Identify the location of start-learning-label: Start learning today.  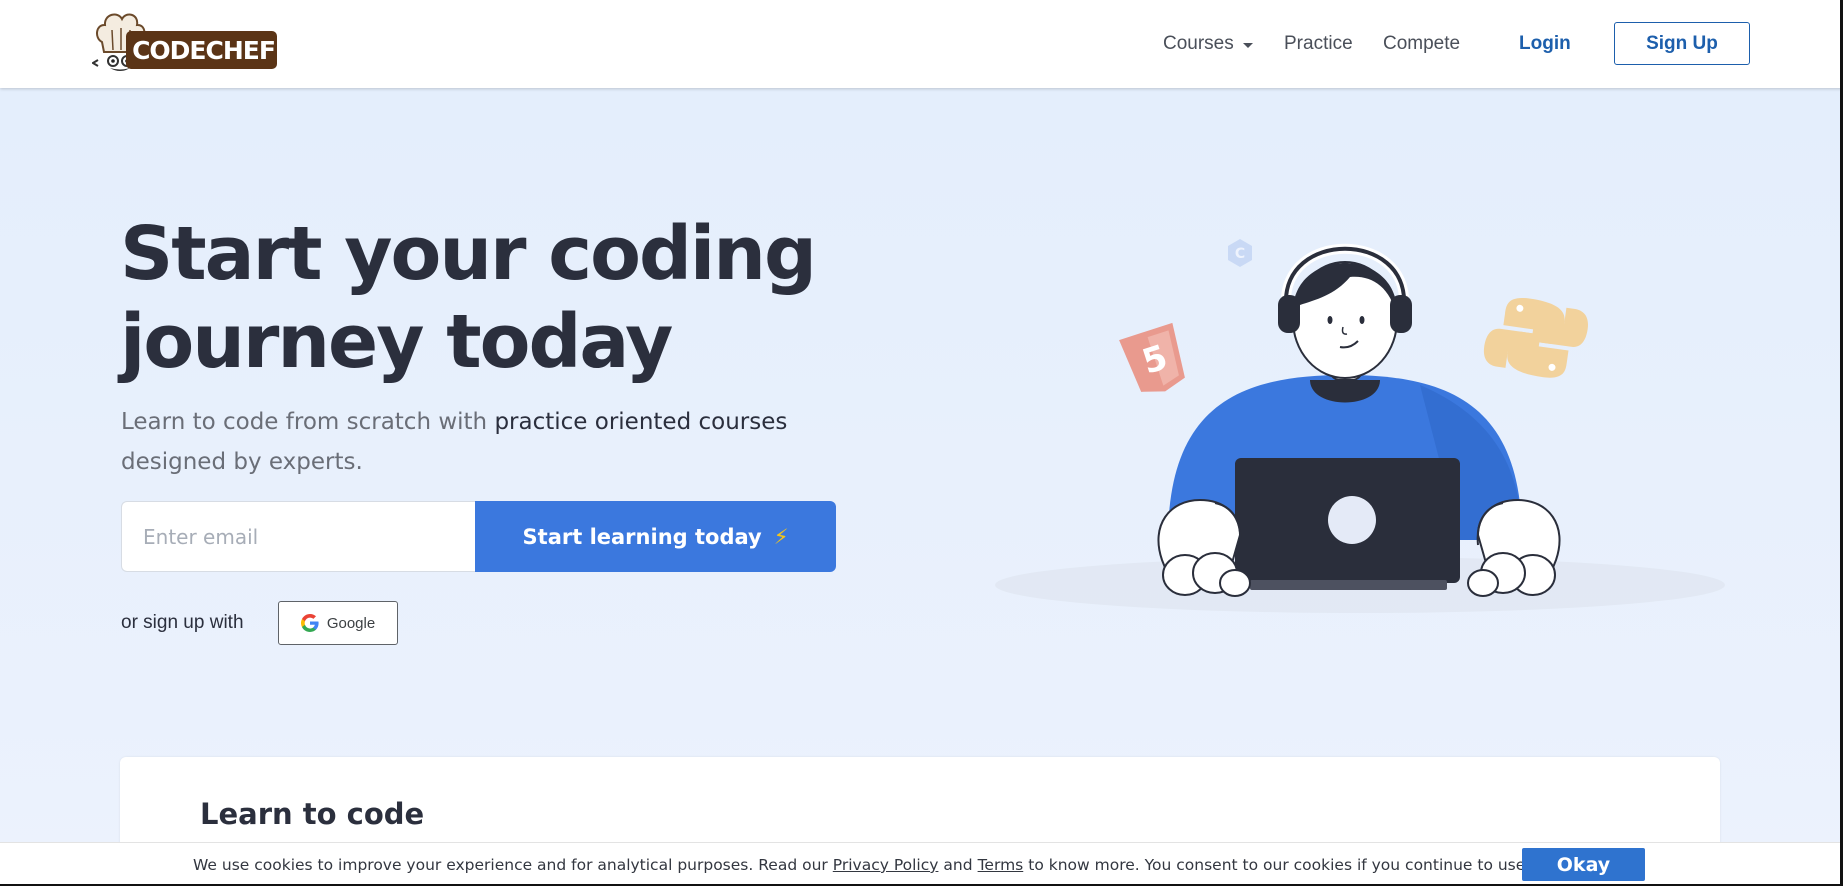
(642, 536).